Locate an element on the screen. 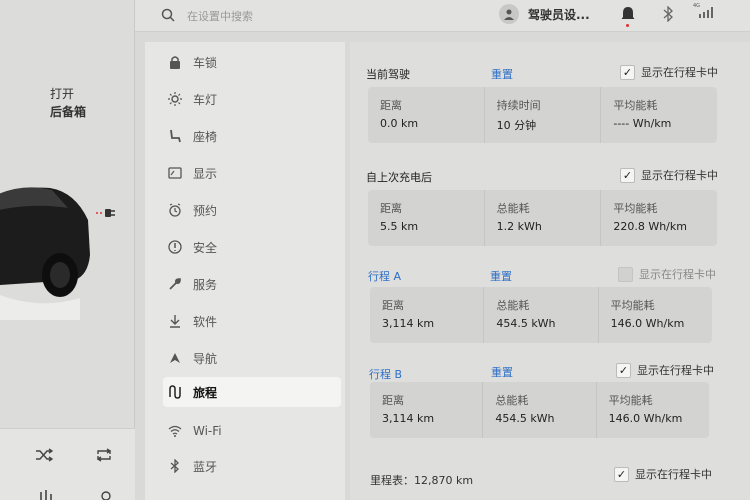  display-icon is located at coordinates (175, 173).